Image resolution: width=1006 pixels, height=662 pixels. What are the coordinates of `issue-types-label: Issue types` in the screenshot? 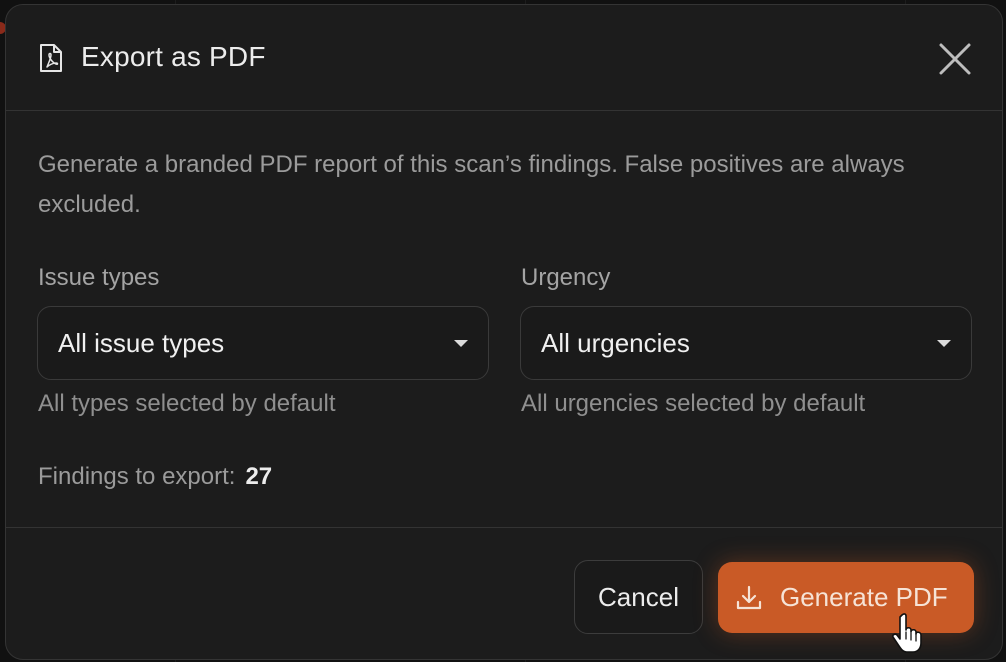 It's located at (99, 277).